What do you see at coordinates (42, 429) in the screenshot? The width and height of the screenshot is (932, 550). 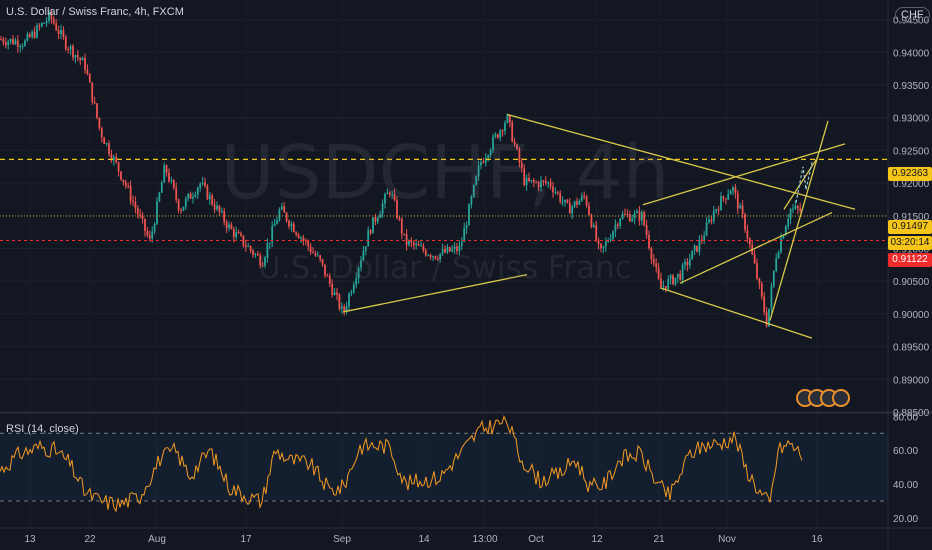 I see `rsi-legend: RSI (14, close)` at bounding box center [42, 429].